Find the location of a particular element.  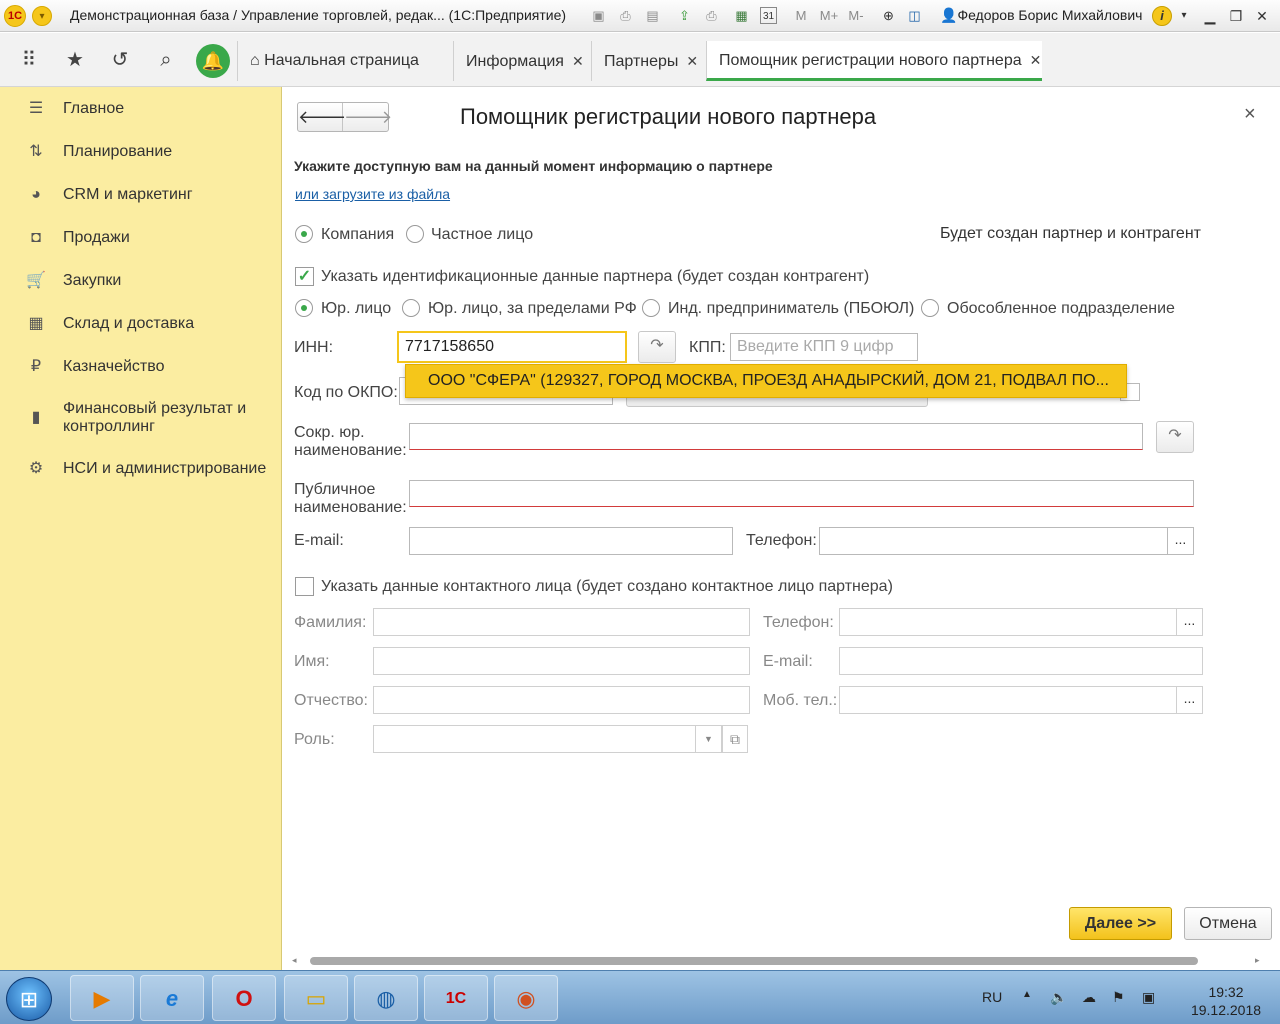

save-icon: ▣ is located at coordinates (598, 15).